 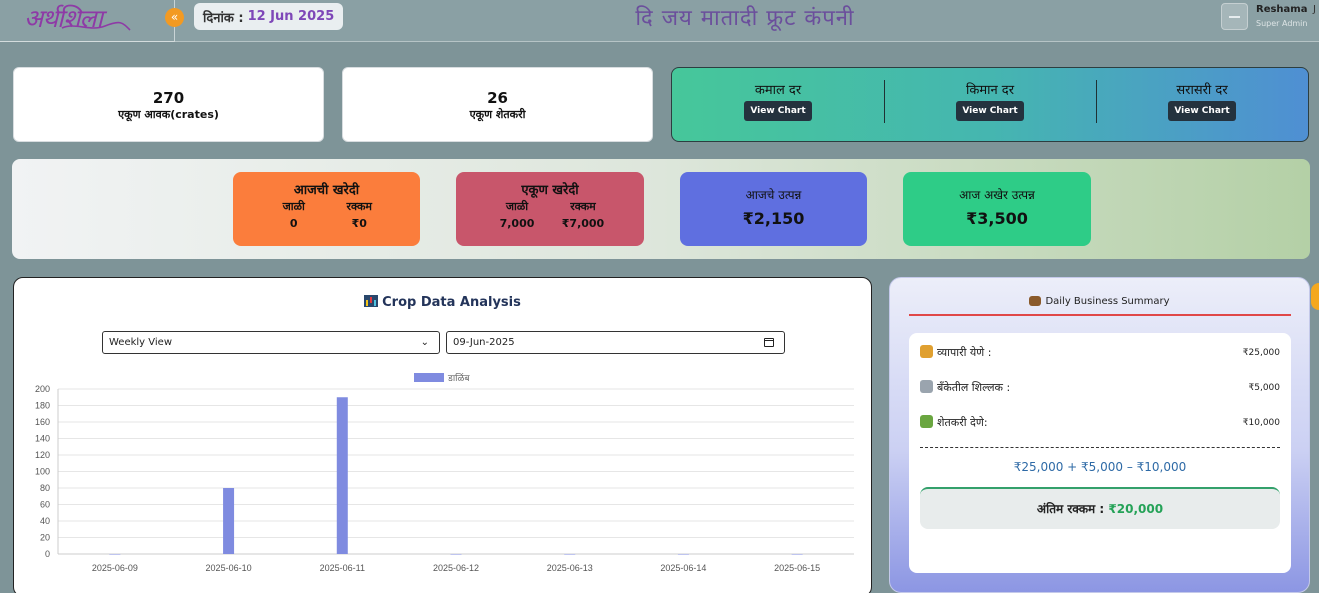 I want to click on x-tick-label: 2025-06-12, so click(x=456, y=568).